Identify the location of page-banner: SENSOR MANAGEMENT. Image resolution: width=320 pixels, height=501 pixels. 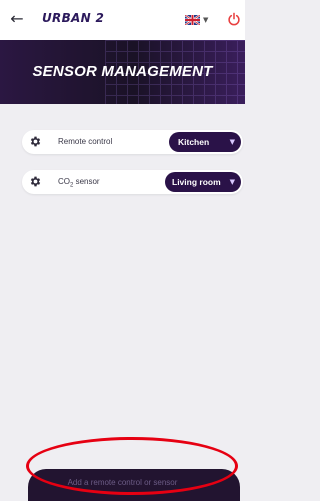
(122, 72).